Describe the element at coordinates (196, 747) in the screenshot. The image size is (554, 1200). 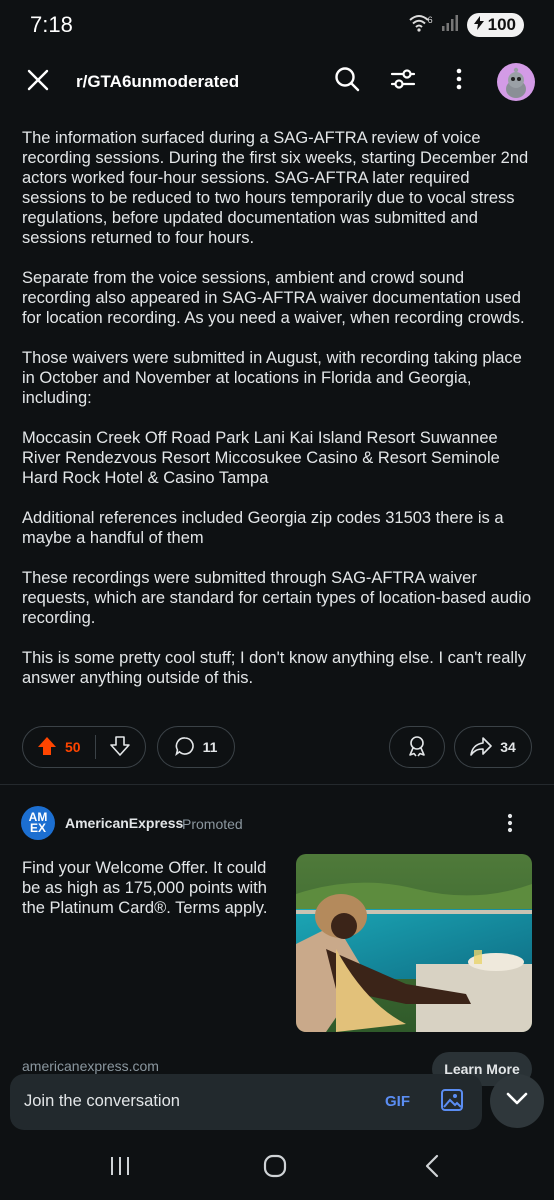
I see `comments-button: 11` at that location.